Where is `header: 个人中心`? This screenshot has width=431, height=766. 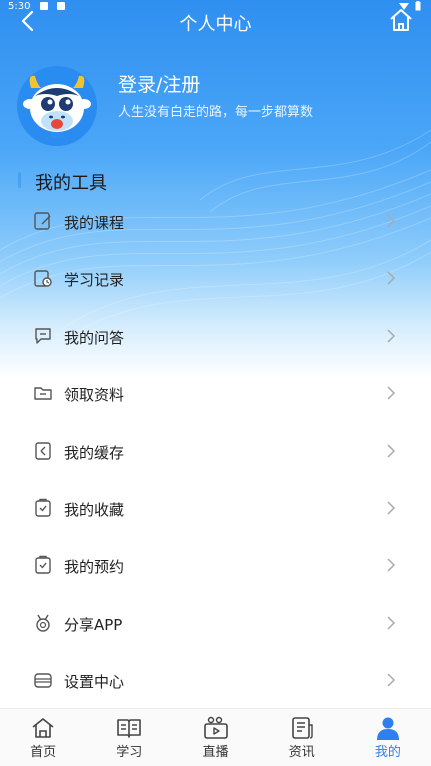 header: 个人中心 is located at coordinates (215, 20).